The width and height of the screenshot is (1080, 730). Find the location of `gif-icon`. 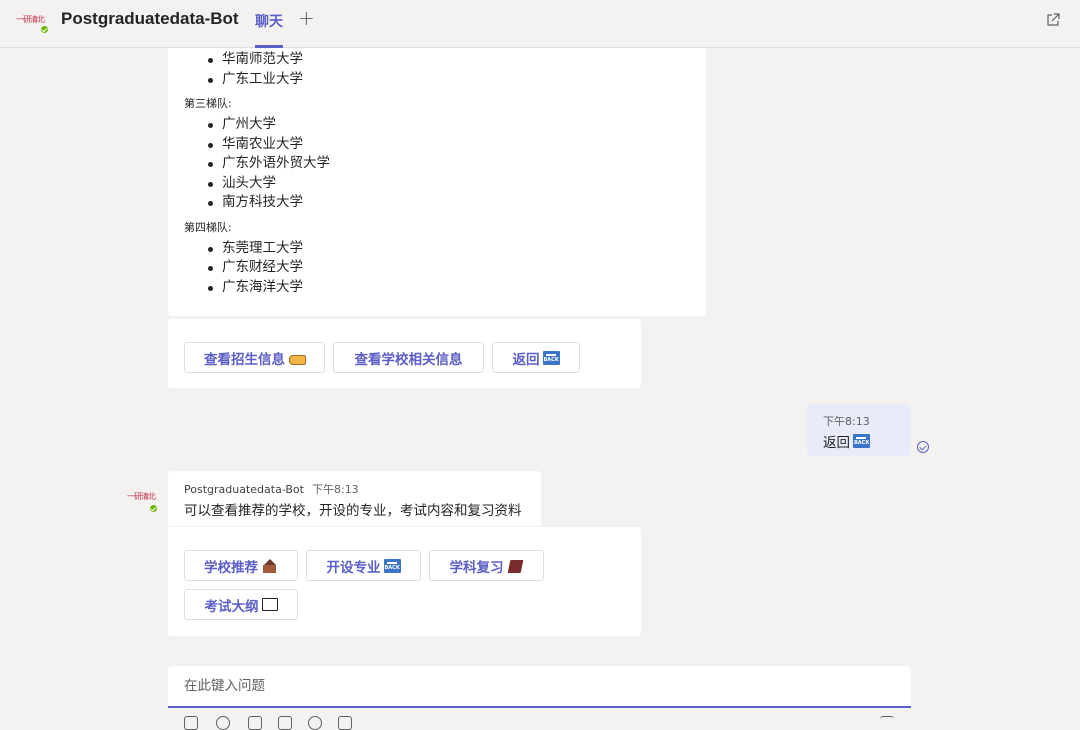

gif-icon is located at coordinates (255, 723).